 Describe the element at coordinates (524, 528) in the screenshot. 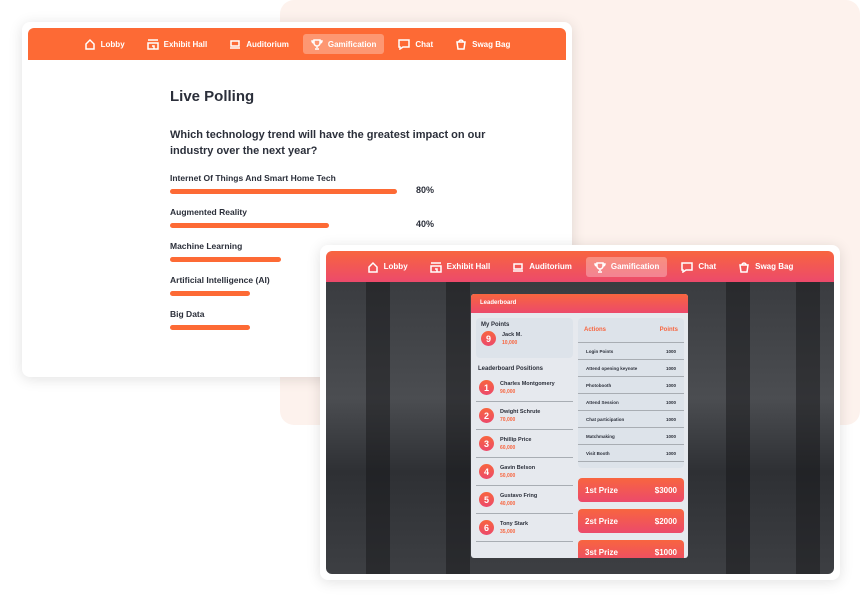

I see `leaderboard-row: 6 Tony Stark 35,000` at that location.